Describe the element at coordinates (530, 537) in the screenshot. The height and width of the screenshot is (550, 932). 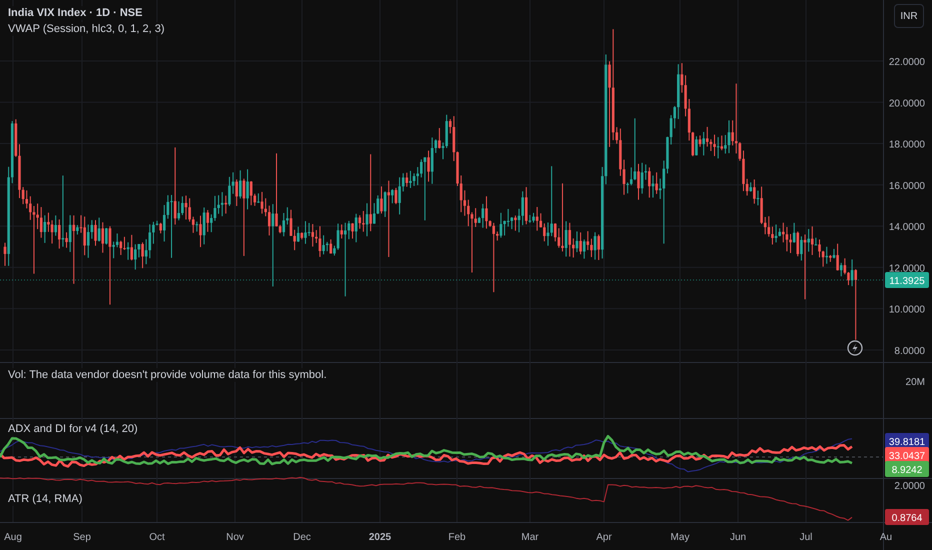
I see `time-axis-label: Mar` at that location.